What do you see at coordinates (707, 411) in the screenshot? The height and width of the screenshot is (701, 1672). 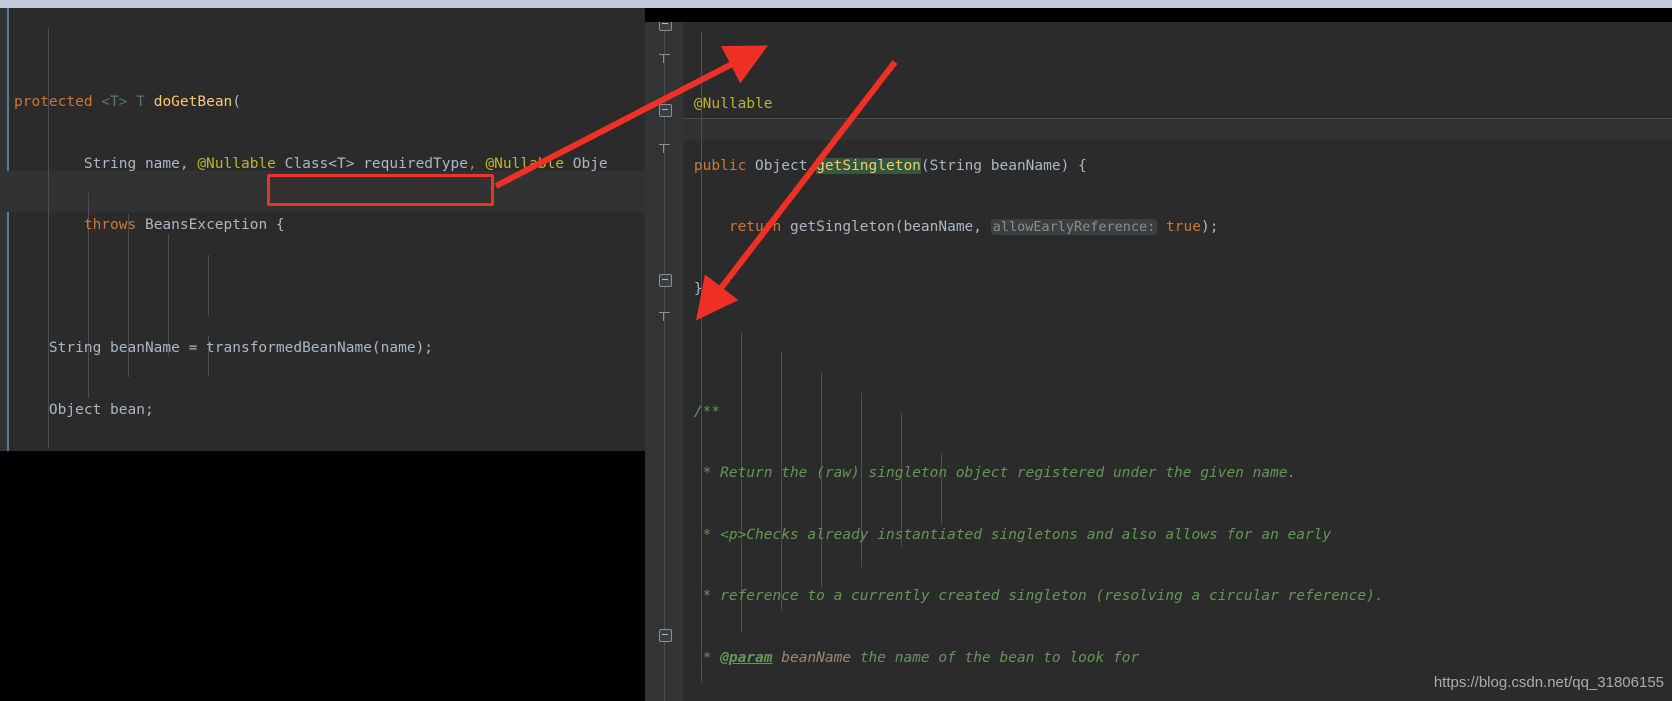 I see `code-line: /**` at bounding box center [707, 411].